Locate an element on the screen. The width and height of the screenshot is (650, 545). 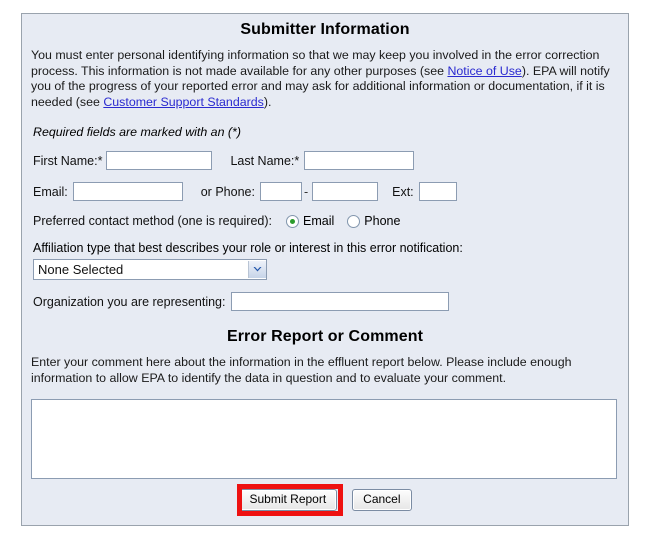
radio-option-email-label: Email is located at coordinates (319, 221).